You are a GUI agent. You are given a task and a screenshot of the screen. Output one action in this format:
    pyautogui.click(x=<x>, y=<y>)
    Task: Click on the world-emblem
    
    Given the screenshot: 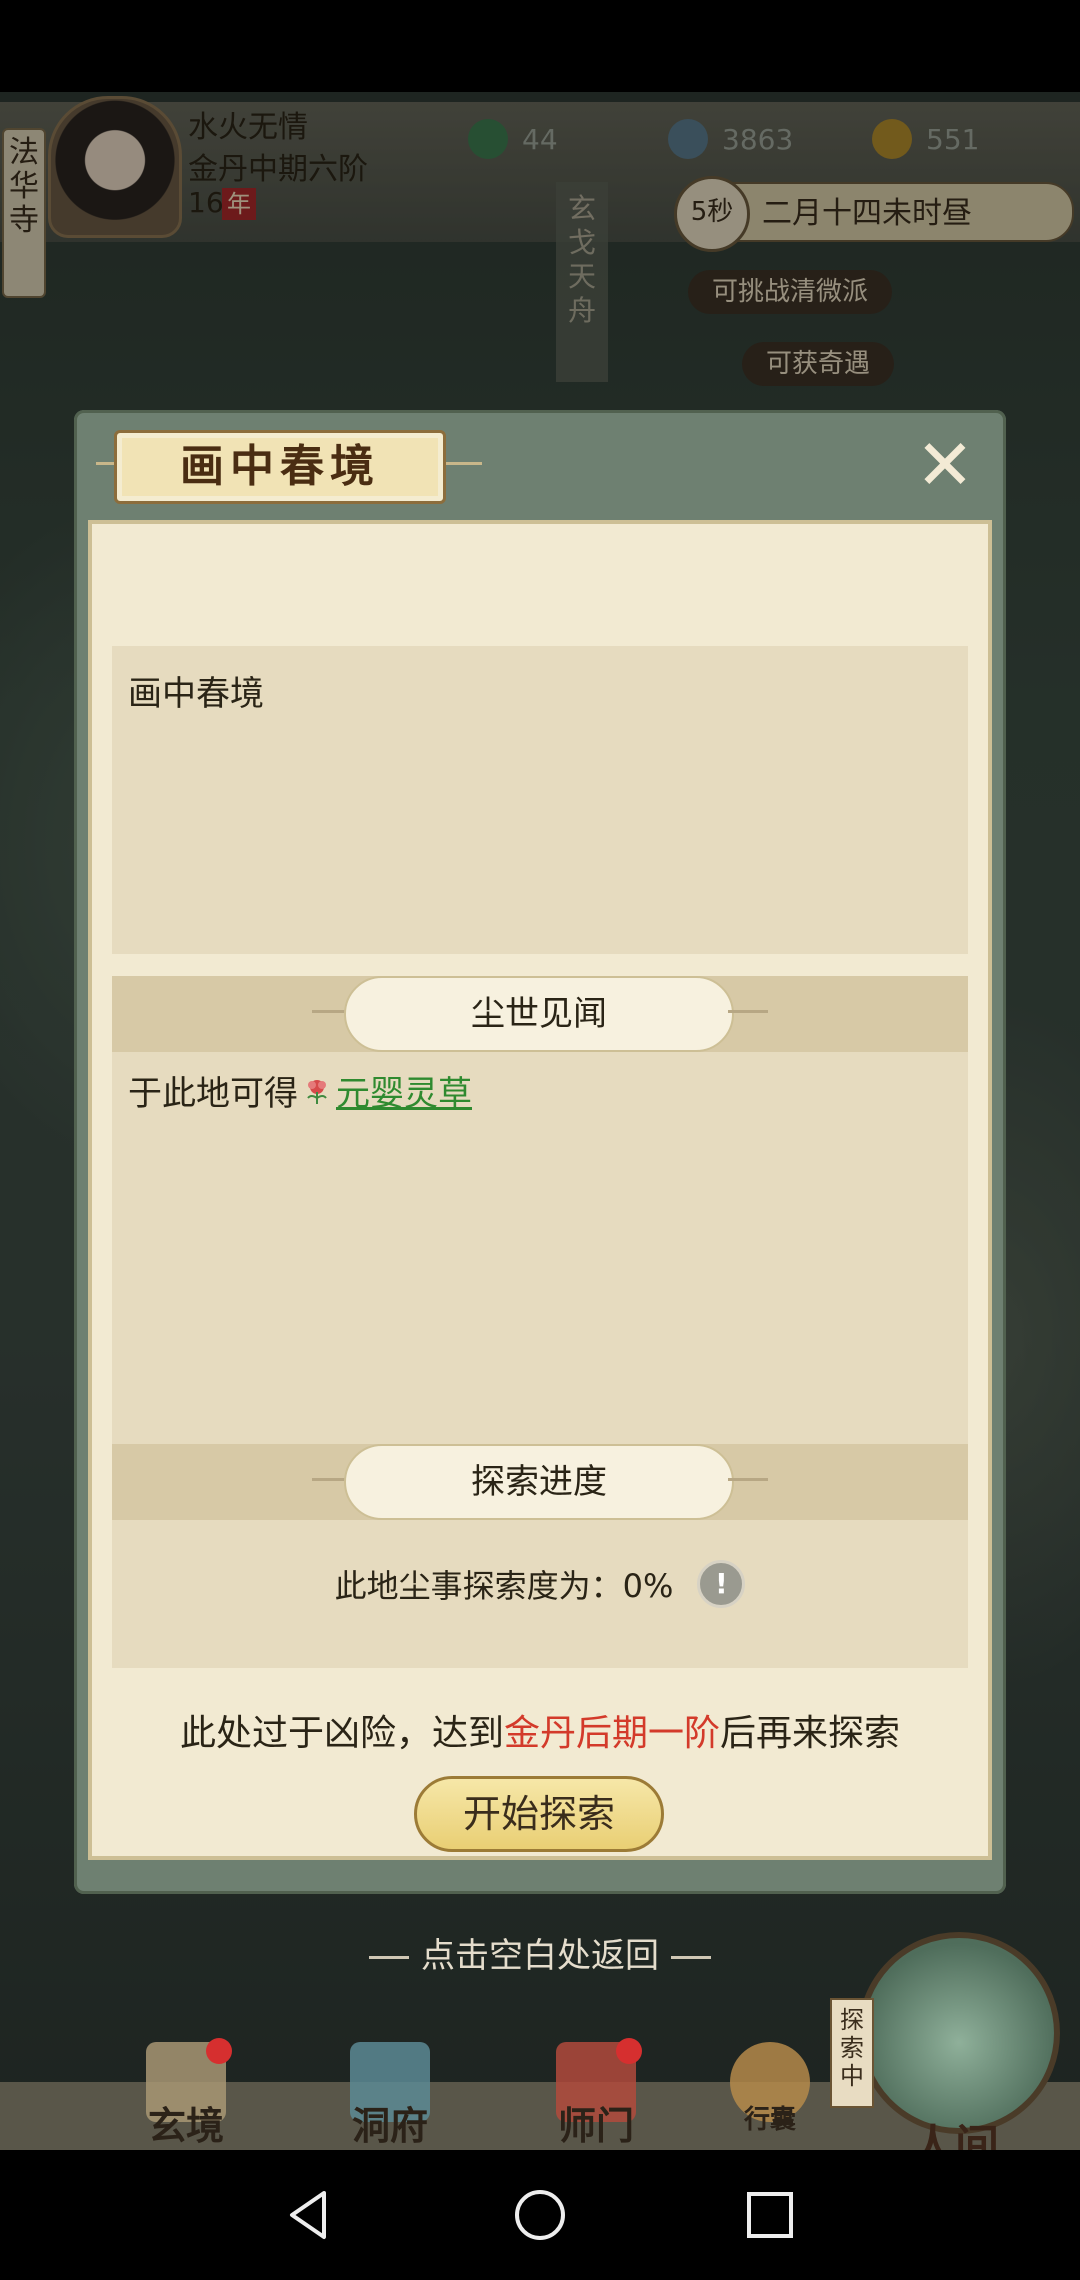 What is the action you would take?
    pyautogui.click(x=959, y=2033)
    